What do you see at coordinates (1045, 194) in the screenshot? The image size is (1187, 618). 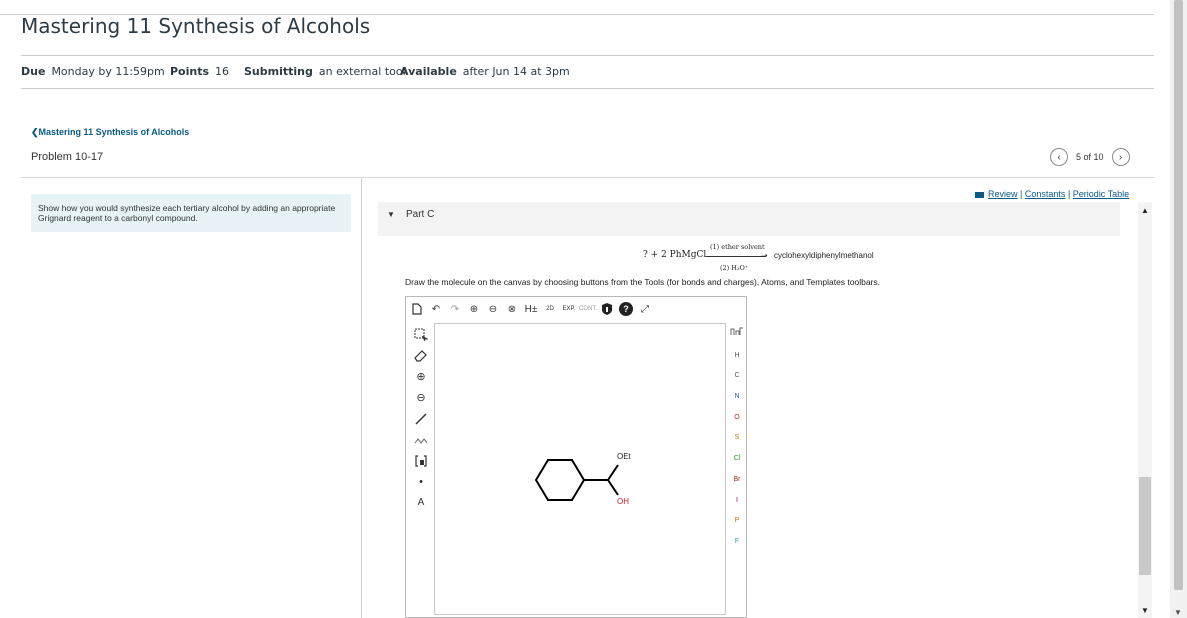 I see `constants-link: Constants` at bounding box center [1045, 194].